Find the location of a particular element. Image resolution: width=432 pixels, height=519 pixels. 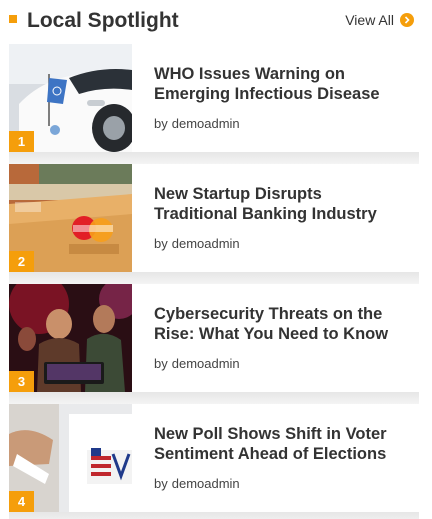

rank-badge: 2 is located at coordinates (21, 261).